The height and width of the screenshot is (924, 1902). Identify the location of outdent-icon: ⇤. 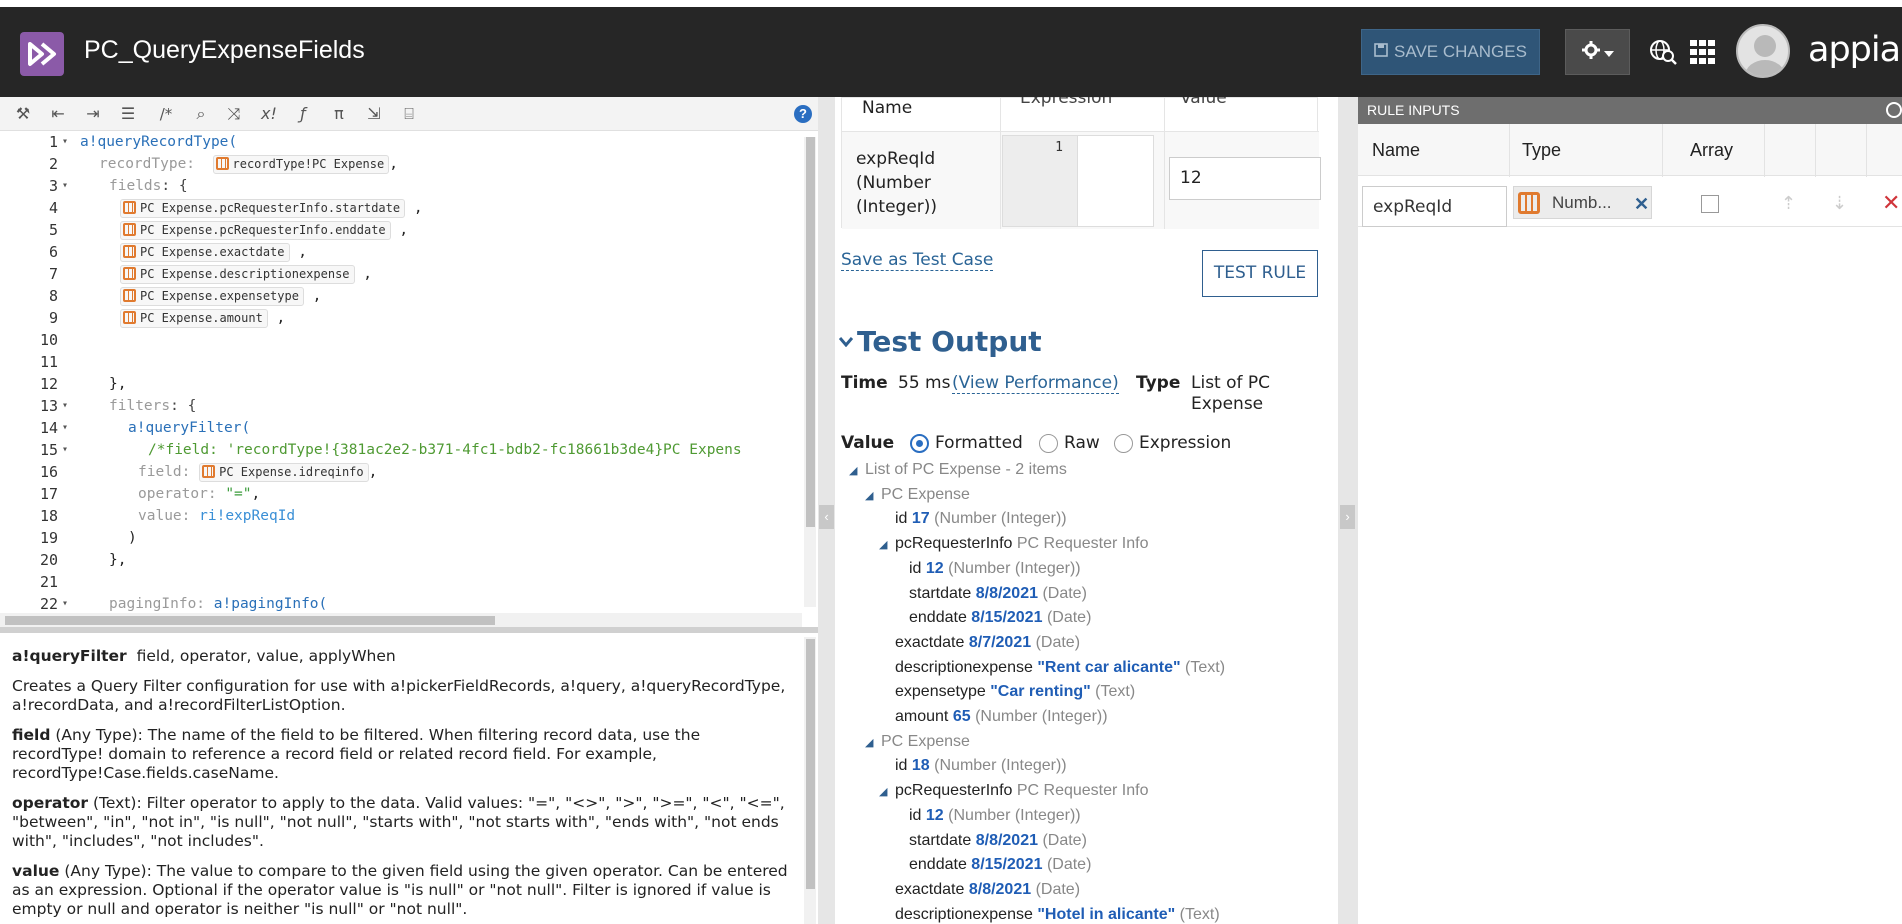
(58, 114).